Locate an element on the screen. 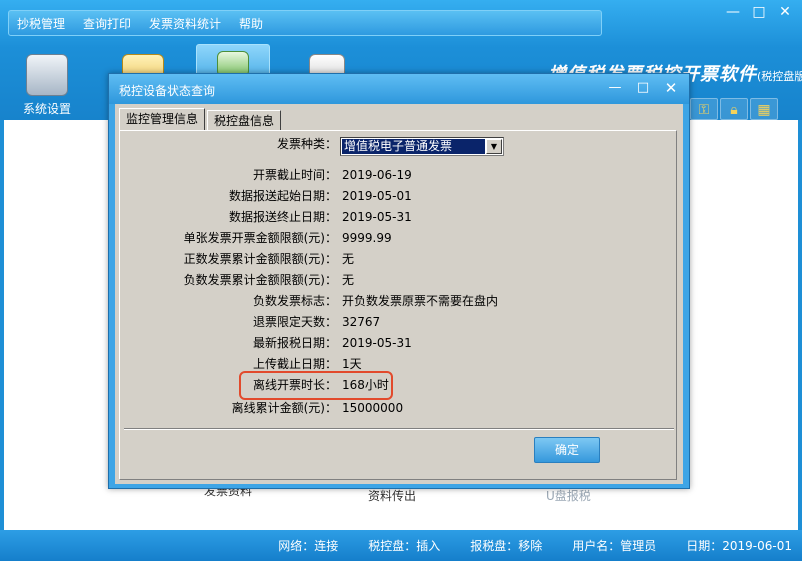  dialog-title: 税控设备状态查询 is located at coordinates (167, 91).